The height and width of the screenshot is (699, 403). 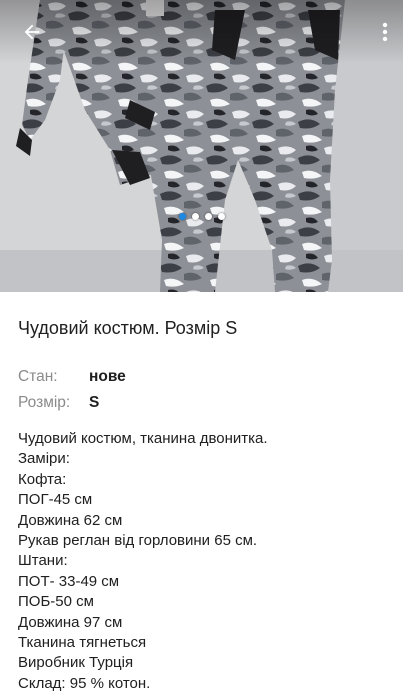 What do you see at coordinates (43, 561) in the screenshot?
I see `description-line: Штани:` at bounding box center [43, 561].